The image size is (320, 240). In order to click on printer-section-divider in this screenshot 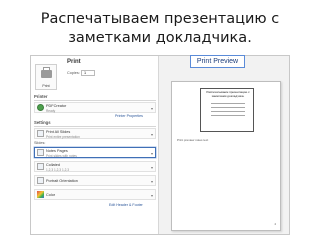, I will do `click(95, 100)`.